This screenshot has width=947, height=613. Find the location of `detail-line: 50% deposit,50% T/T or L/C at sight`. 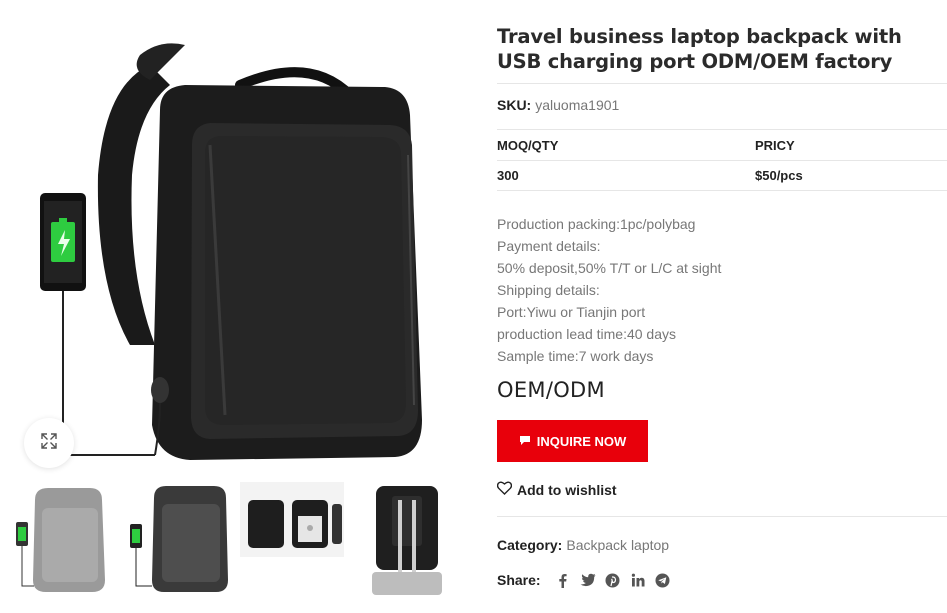

detail-line: 50% deposit,50% T/T or L/C at sight is located at coordinates (609, 268).